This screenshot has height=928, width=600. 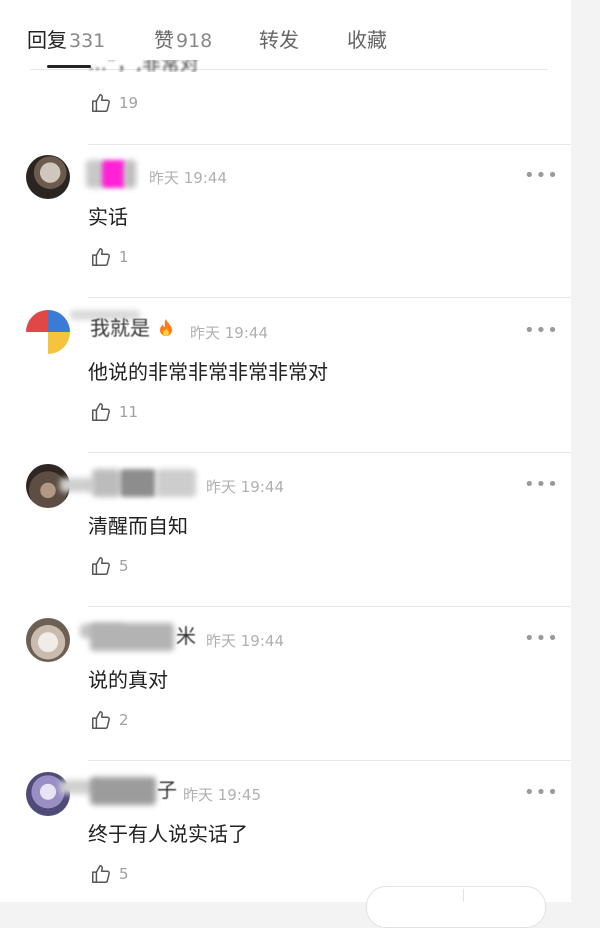 I want to click on like-count: 2, so click(x=124, y=720).